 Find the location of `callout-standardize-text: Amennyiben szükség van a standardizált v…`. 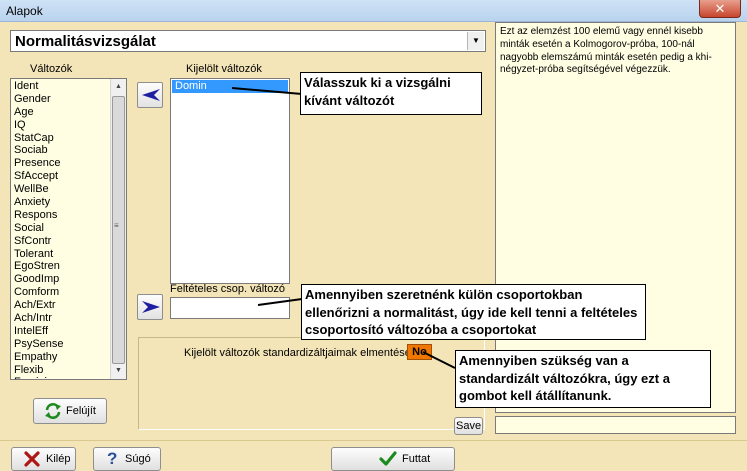

callout-standardize-text: Amennyiben szükség van a standardizált v… is located at coordinates (564, 378).